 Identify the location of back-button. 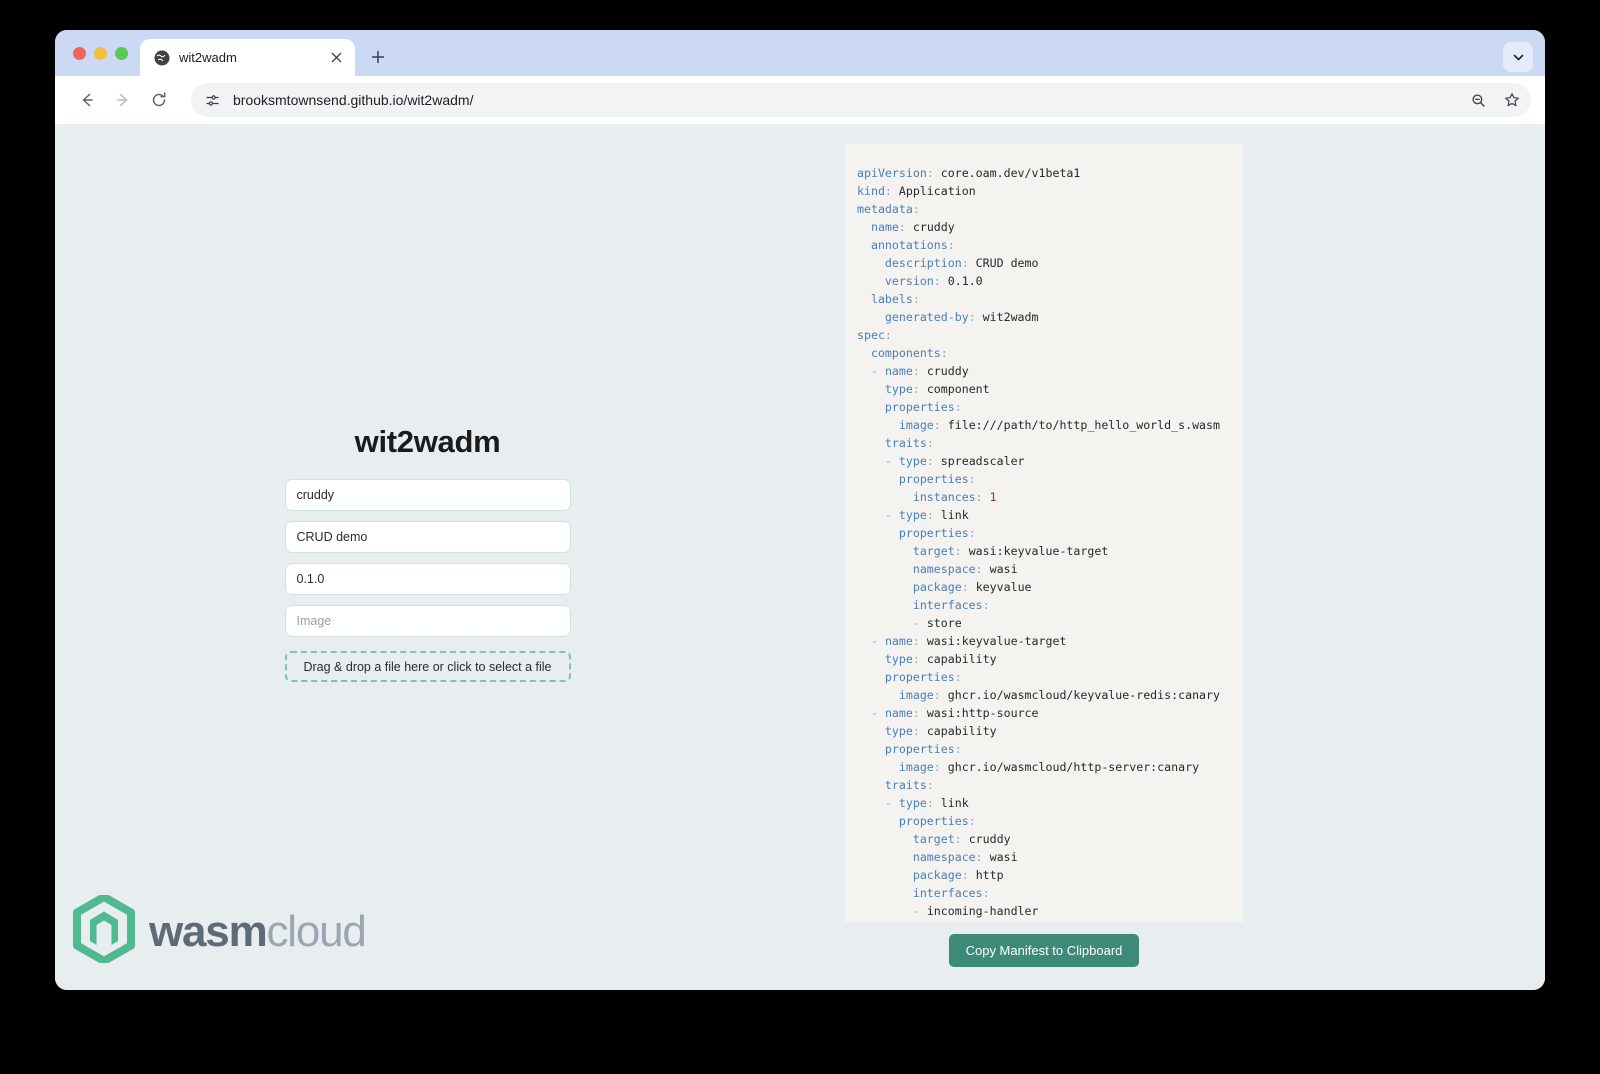
(87, 100).